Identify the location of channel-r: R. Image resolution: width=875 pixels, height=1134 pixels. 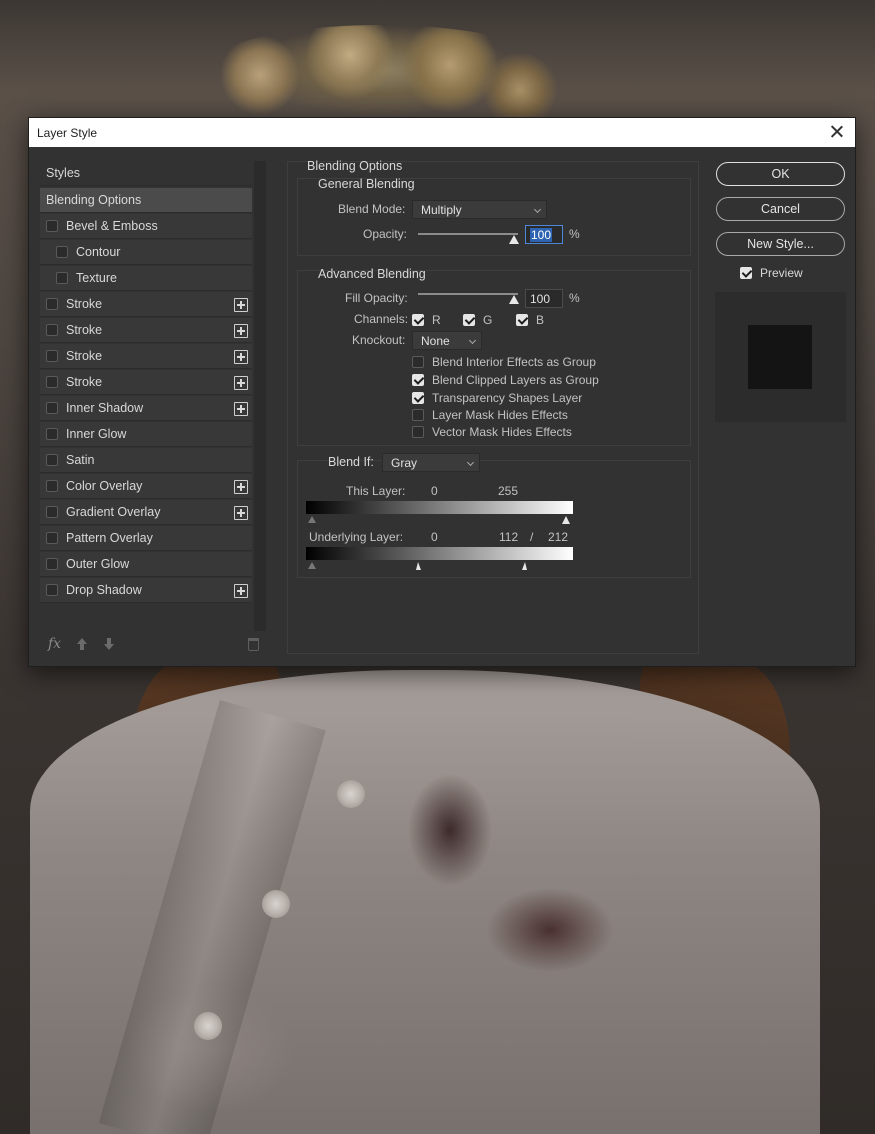
(426, 320).